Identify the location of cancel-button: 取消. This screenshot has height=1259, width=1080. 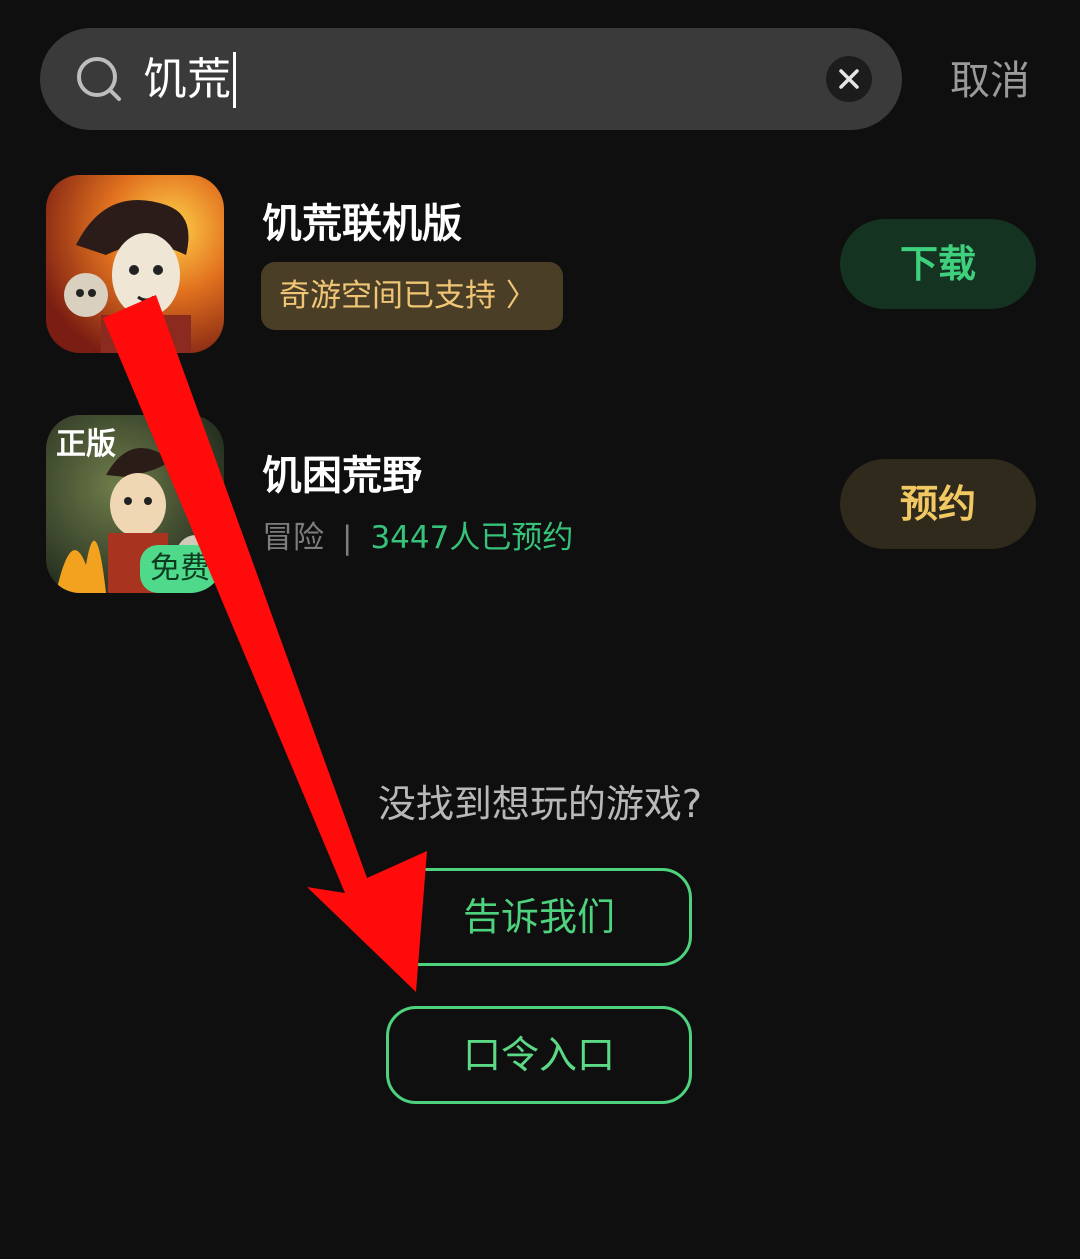
(990, 81).